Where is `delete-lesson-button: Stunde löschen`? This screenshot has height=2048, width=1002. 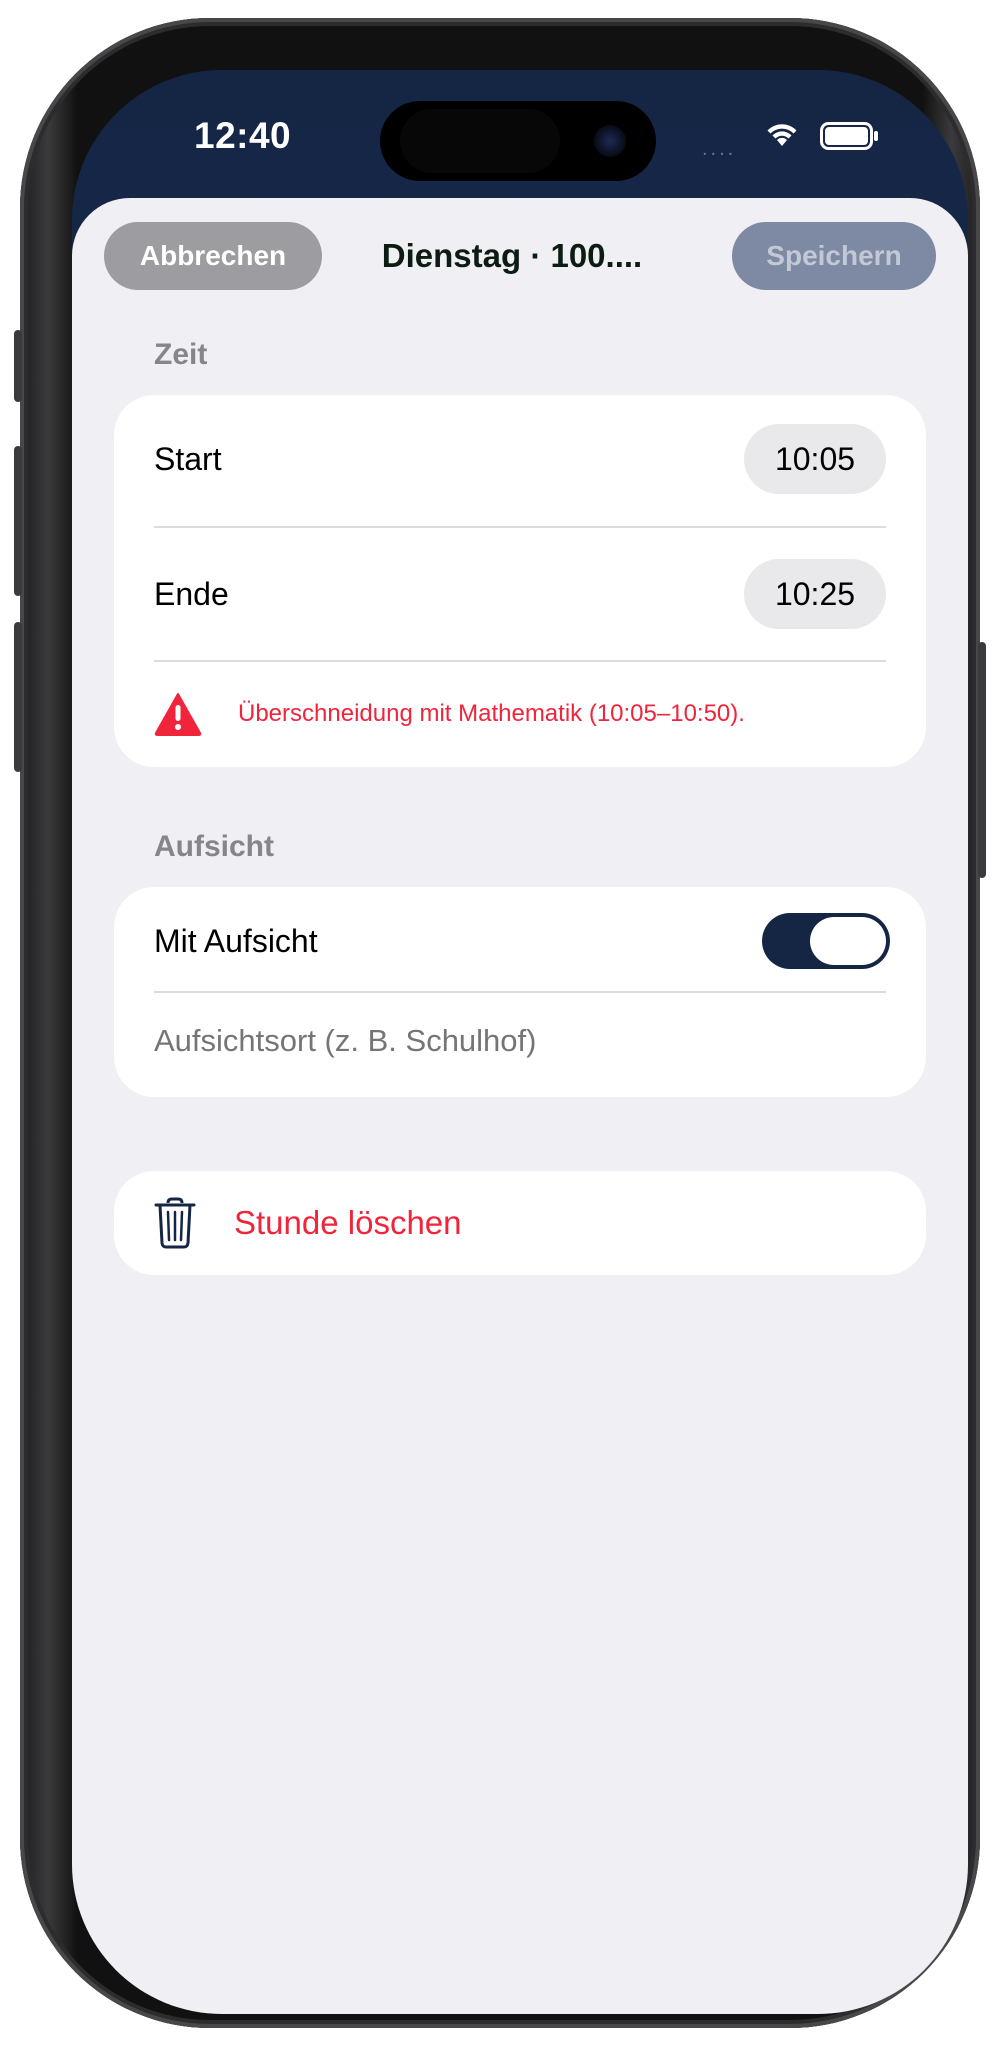 delete-lesson-button: Stunde löschen is located at coordinates (520, 1223).